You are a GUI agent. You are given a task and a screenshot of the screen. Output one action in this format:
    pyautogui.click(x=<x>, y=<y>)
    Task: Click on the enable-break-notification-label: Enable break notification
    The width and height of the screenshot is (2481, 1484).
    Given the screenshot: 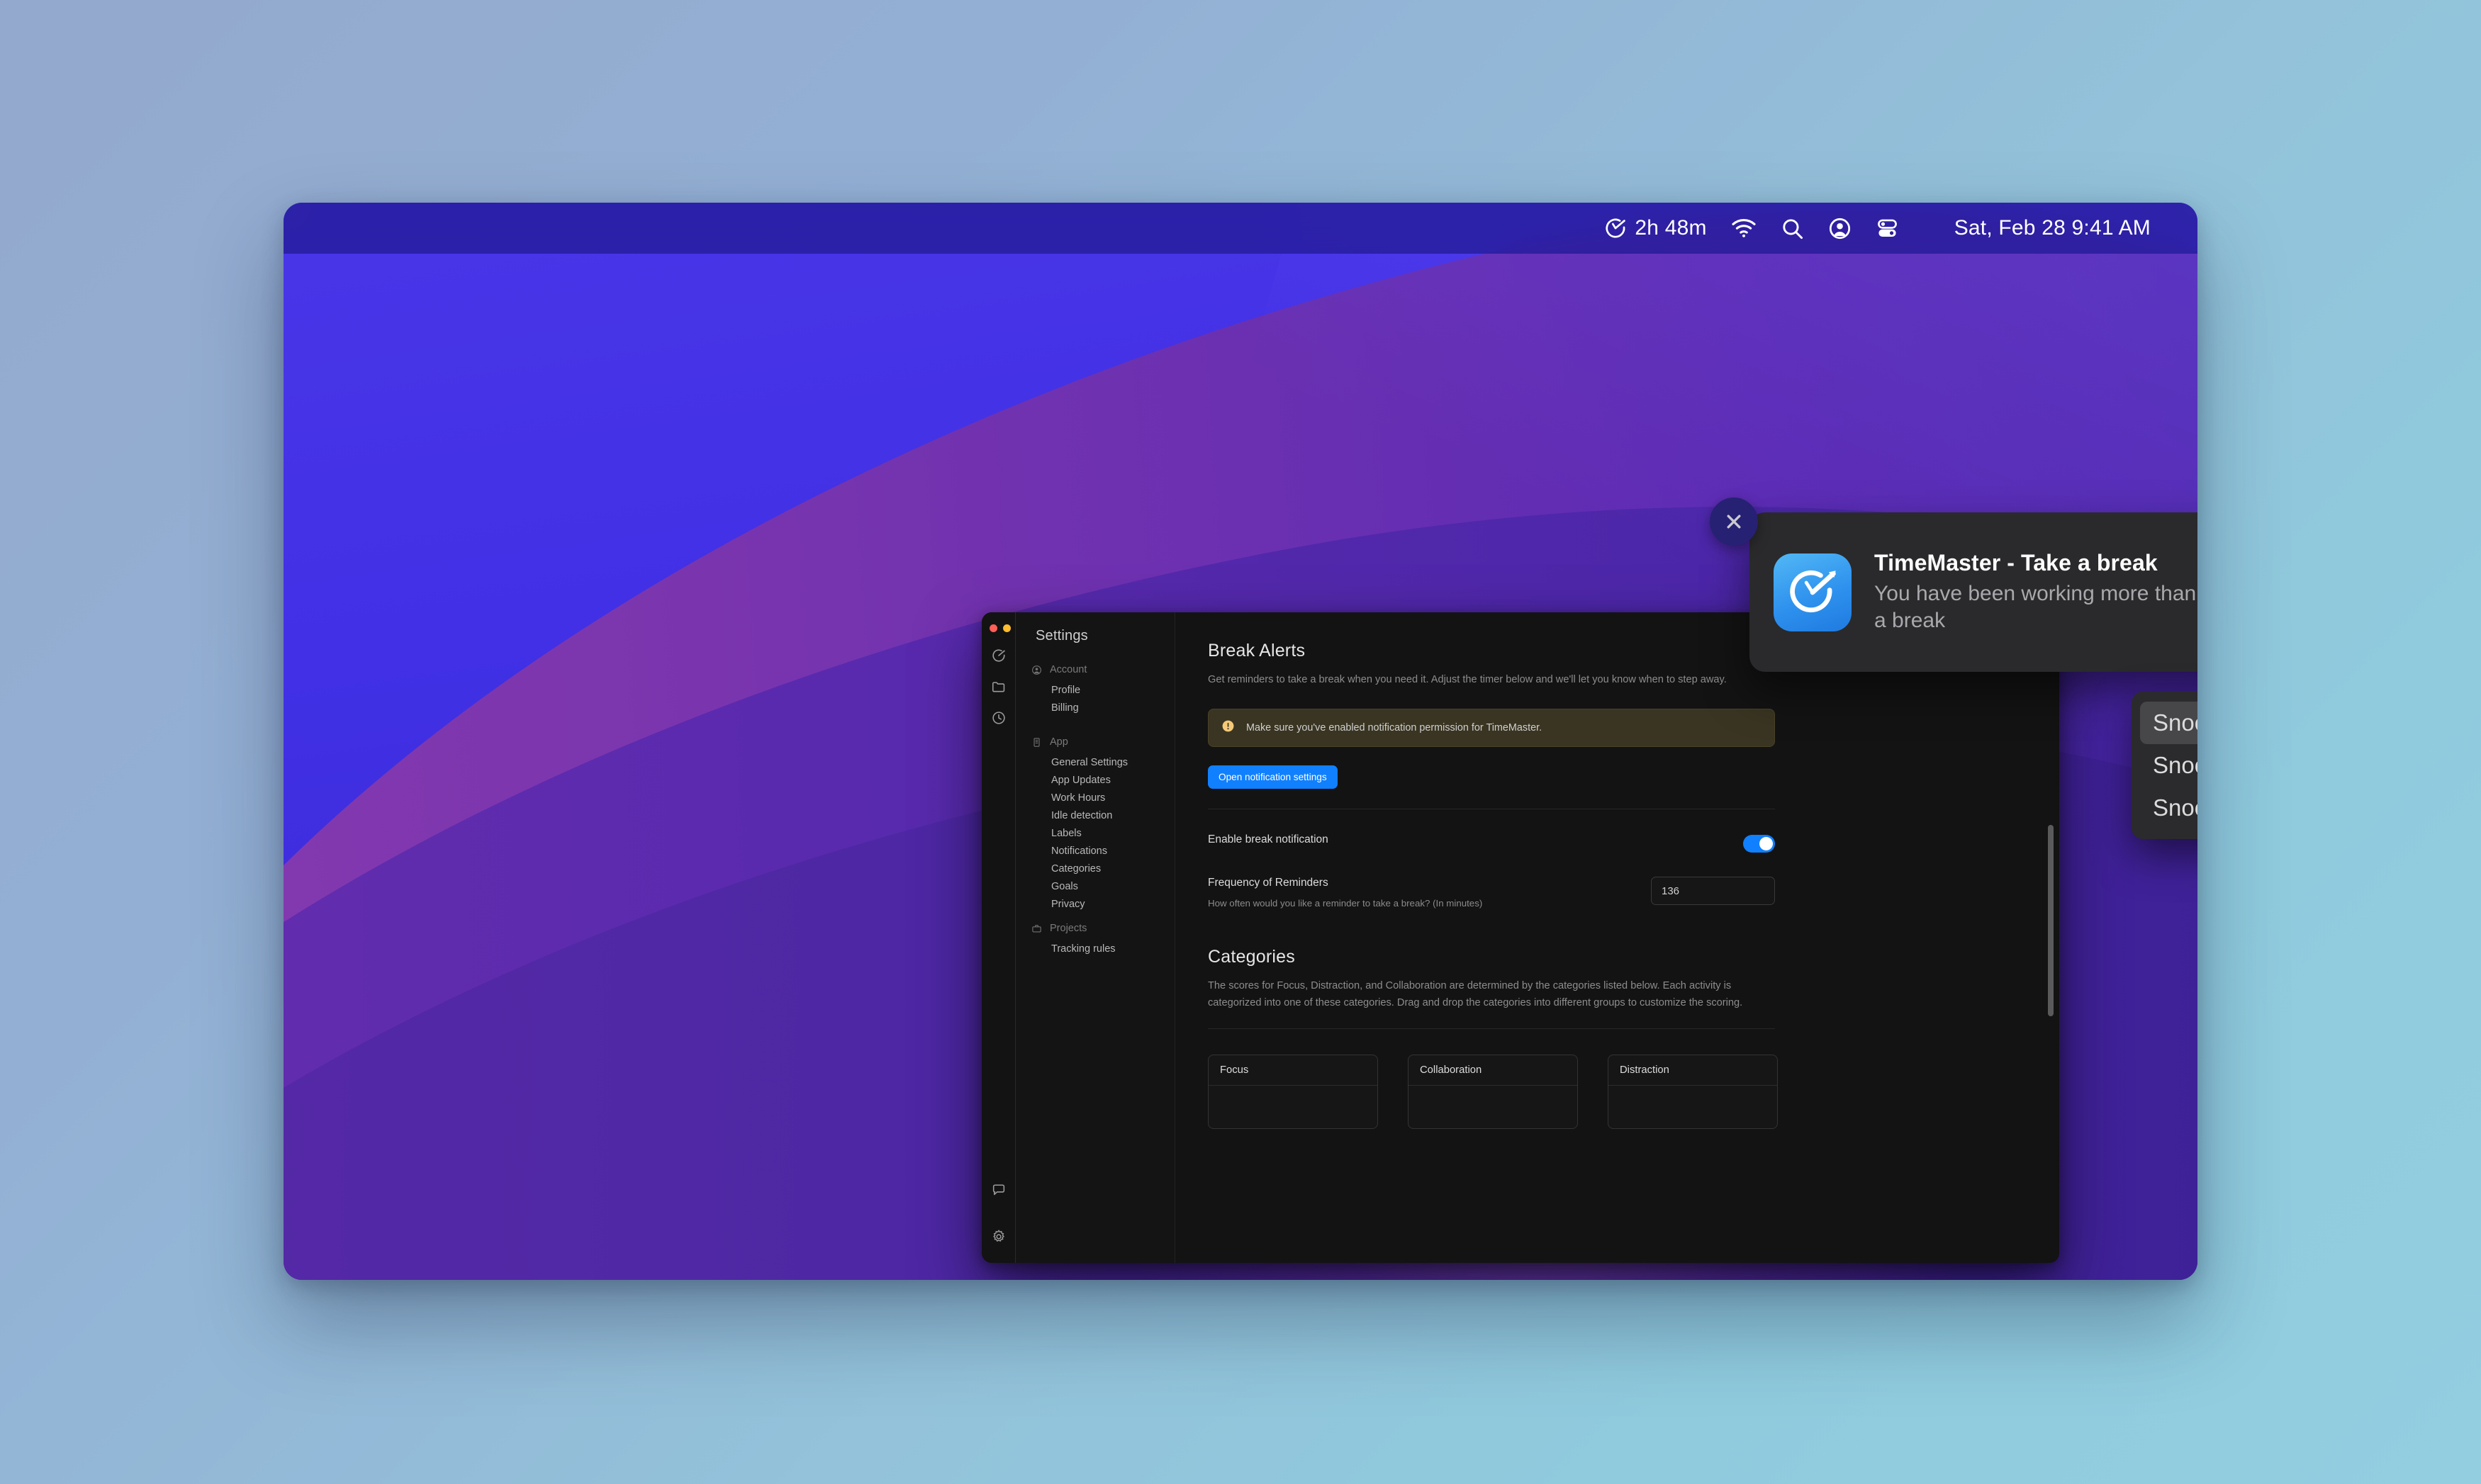 What is the action you would take?
    pyautogui.click(x=1268, y=839)
    